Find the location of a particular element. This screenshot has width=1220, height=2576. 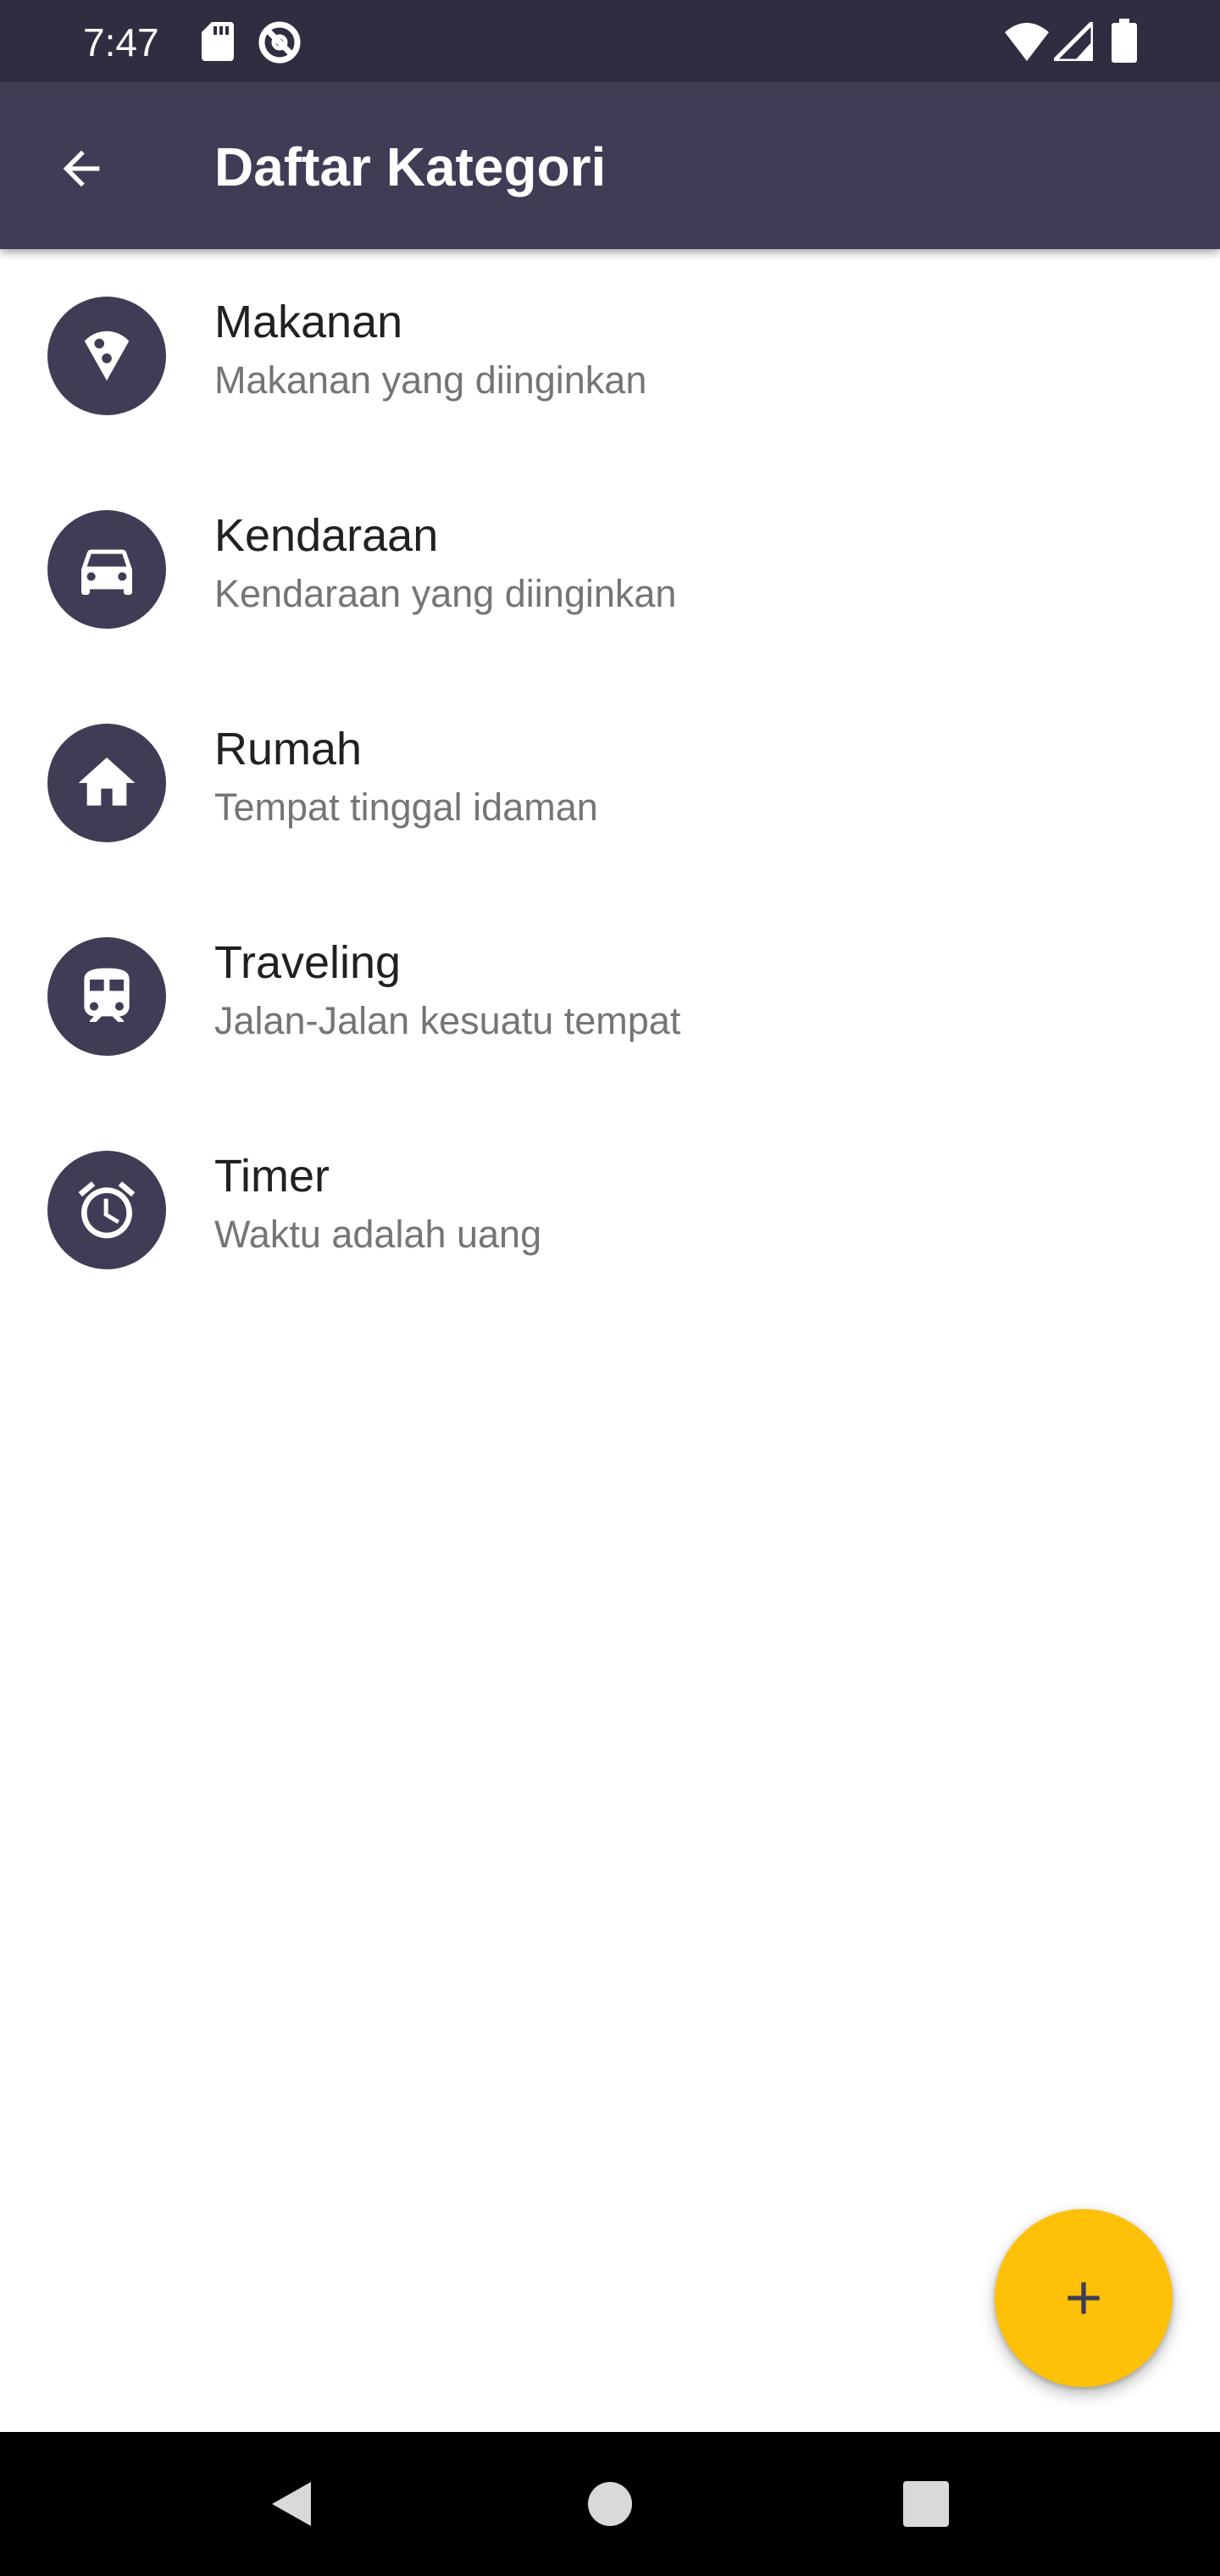

item-subtitle: Kendaraan yang diinginkan is located at coordinates (445, 593).